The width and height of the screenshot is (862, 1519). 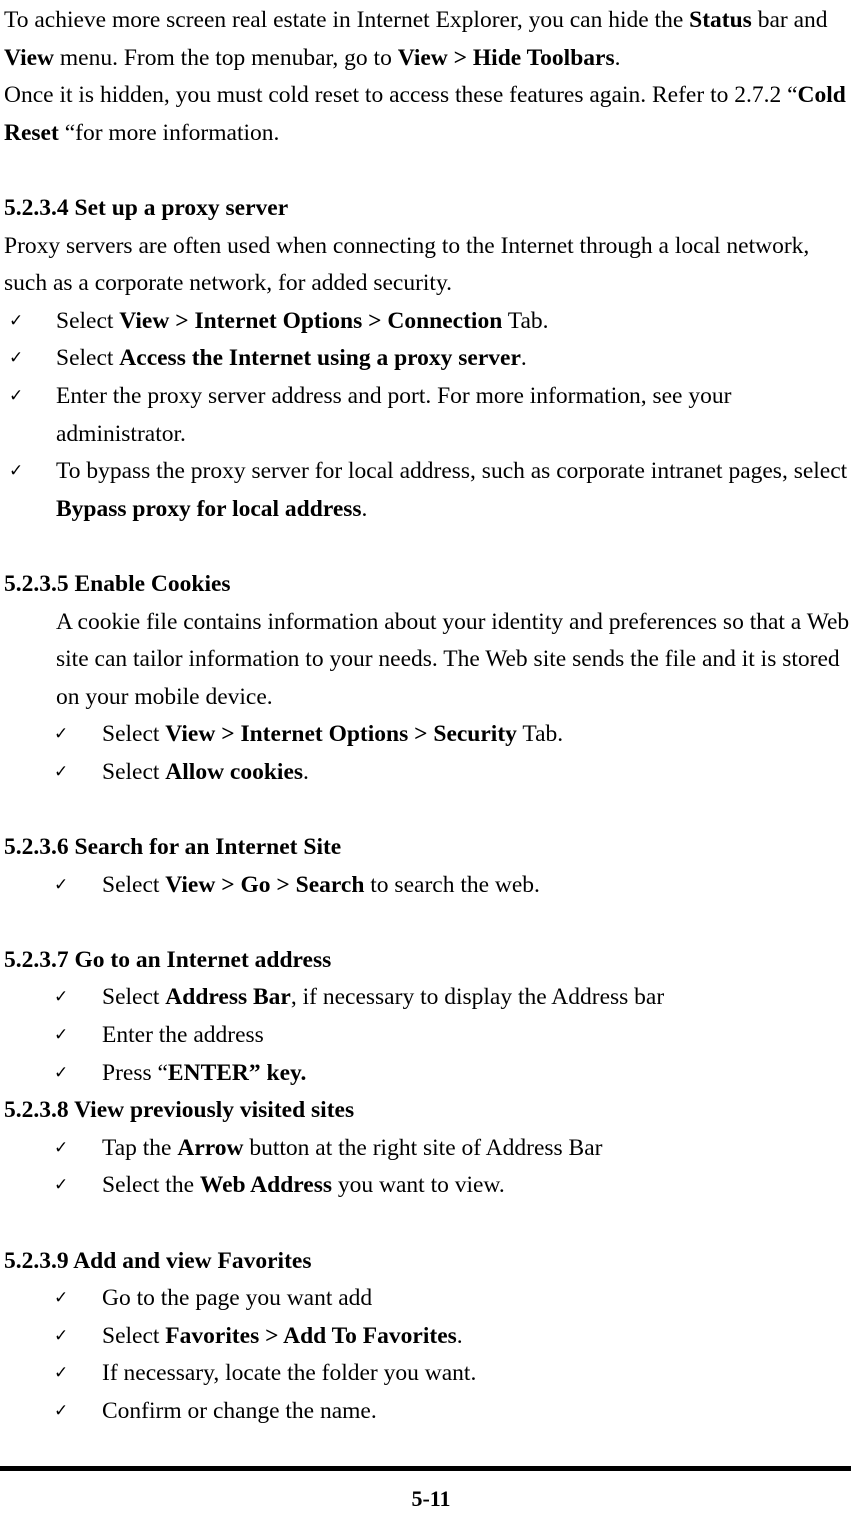 I want to click on section-heading-5-2-3-5: 5.2.3.5 Enable Cookies, so click(x=117, y=583).